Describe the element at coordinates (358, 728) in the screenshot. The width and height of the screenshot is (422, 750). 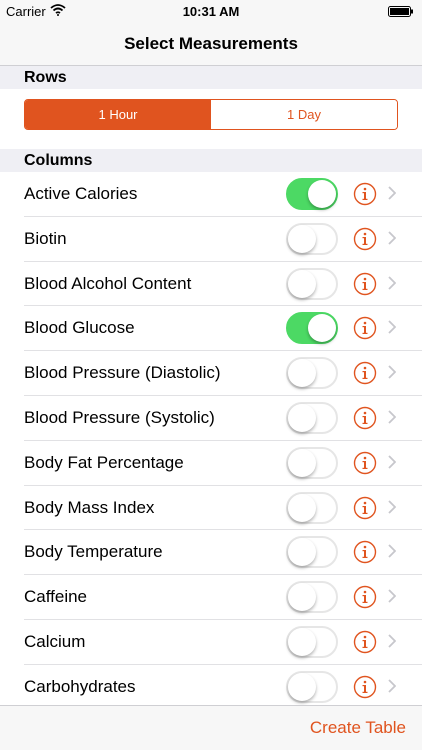
I see `create-table-button: Create Table` at that location.